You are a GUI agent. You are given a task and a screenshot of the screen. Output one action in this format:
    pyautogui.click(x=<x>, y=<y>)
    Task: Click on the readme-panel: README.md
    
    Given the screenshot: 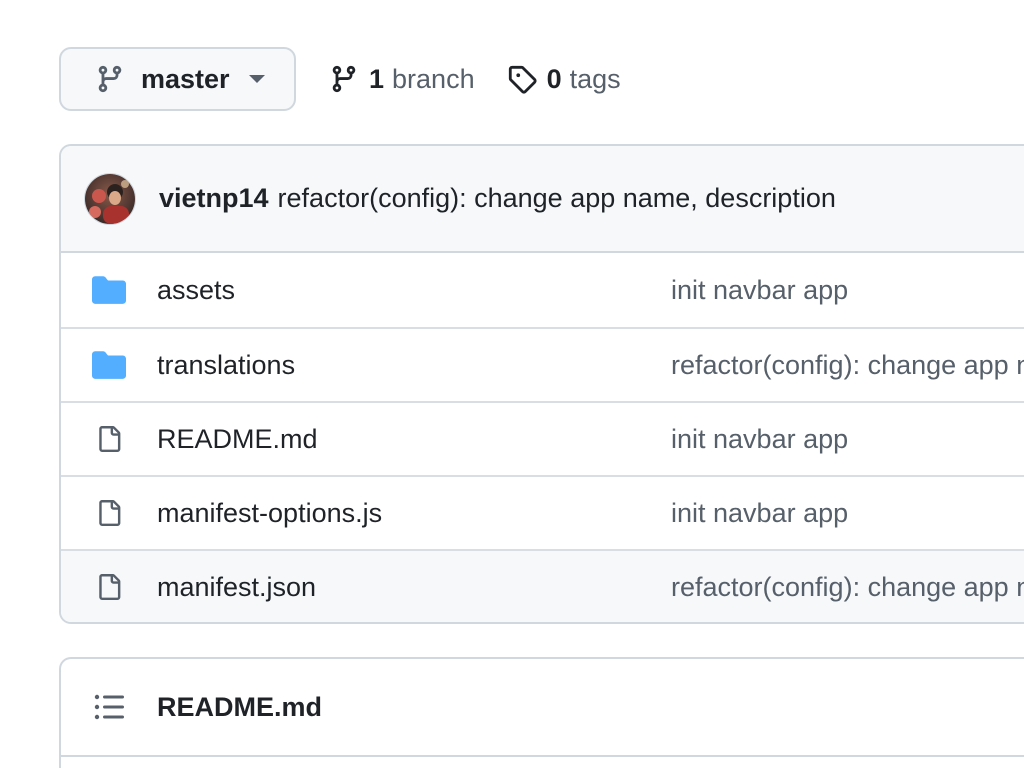 What is the action you would take?
    pyautogui.click(x=541, y=712)
    